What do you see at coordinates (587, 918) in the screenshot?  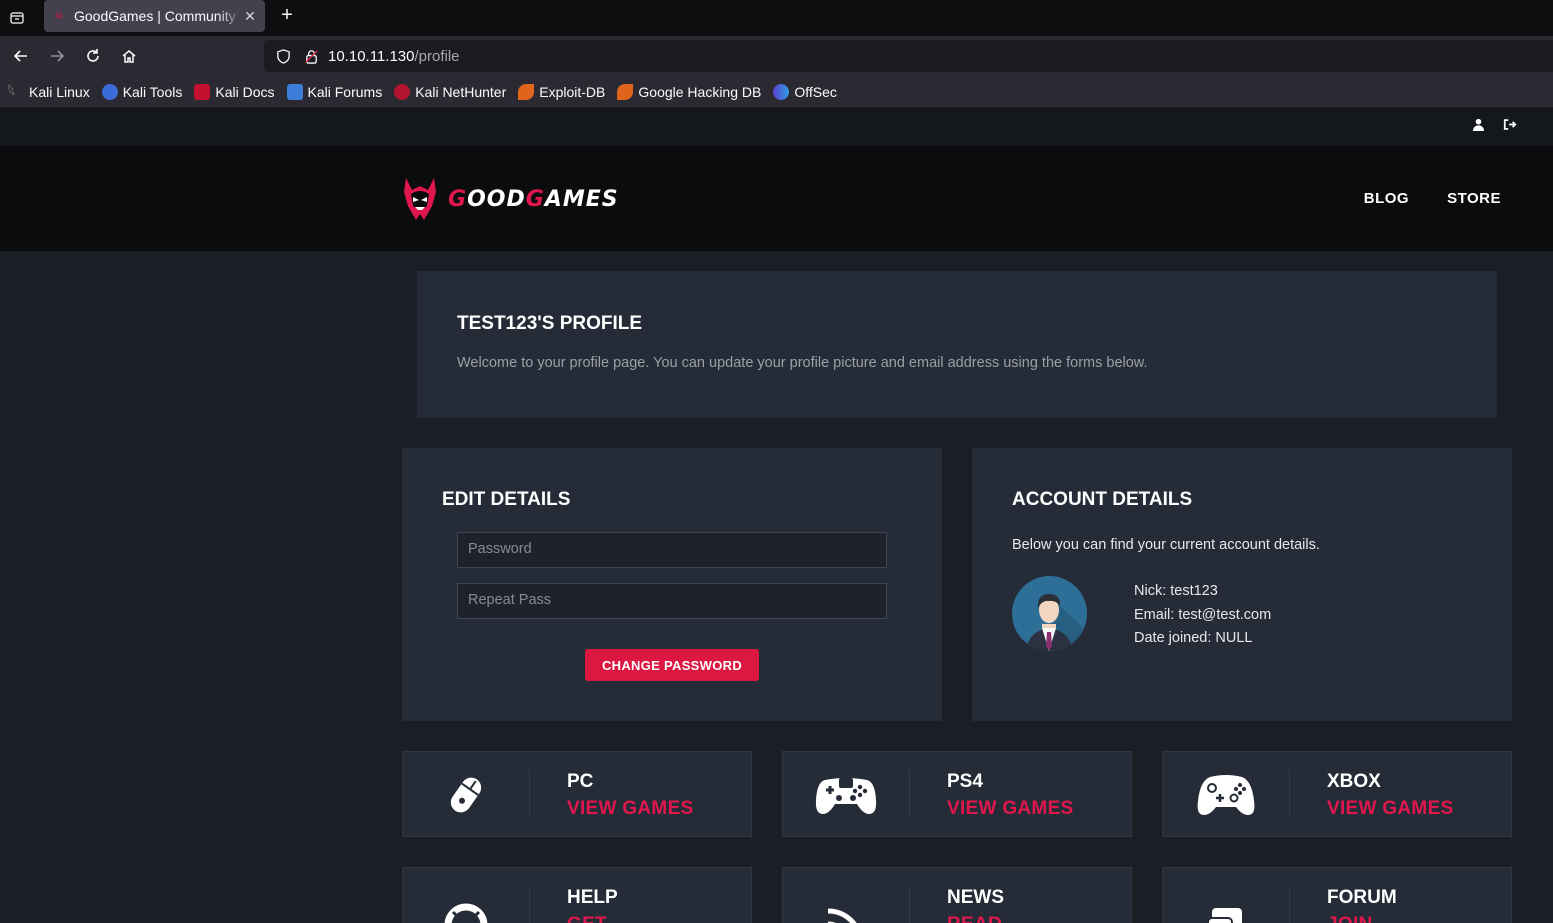 I see `get-help-link: GET` at bounding box center [587, 918].